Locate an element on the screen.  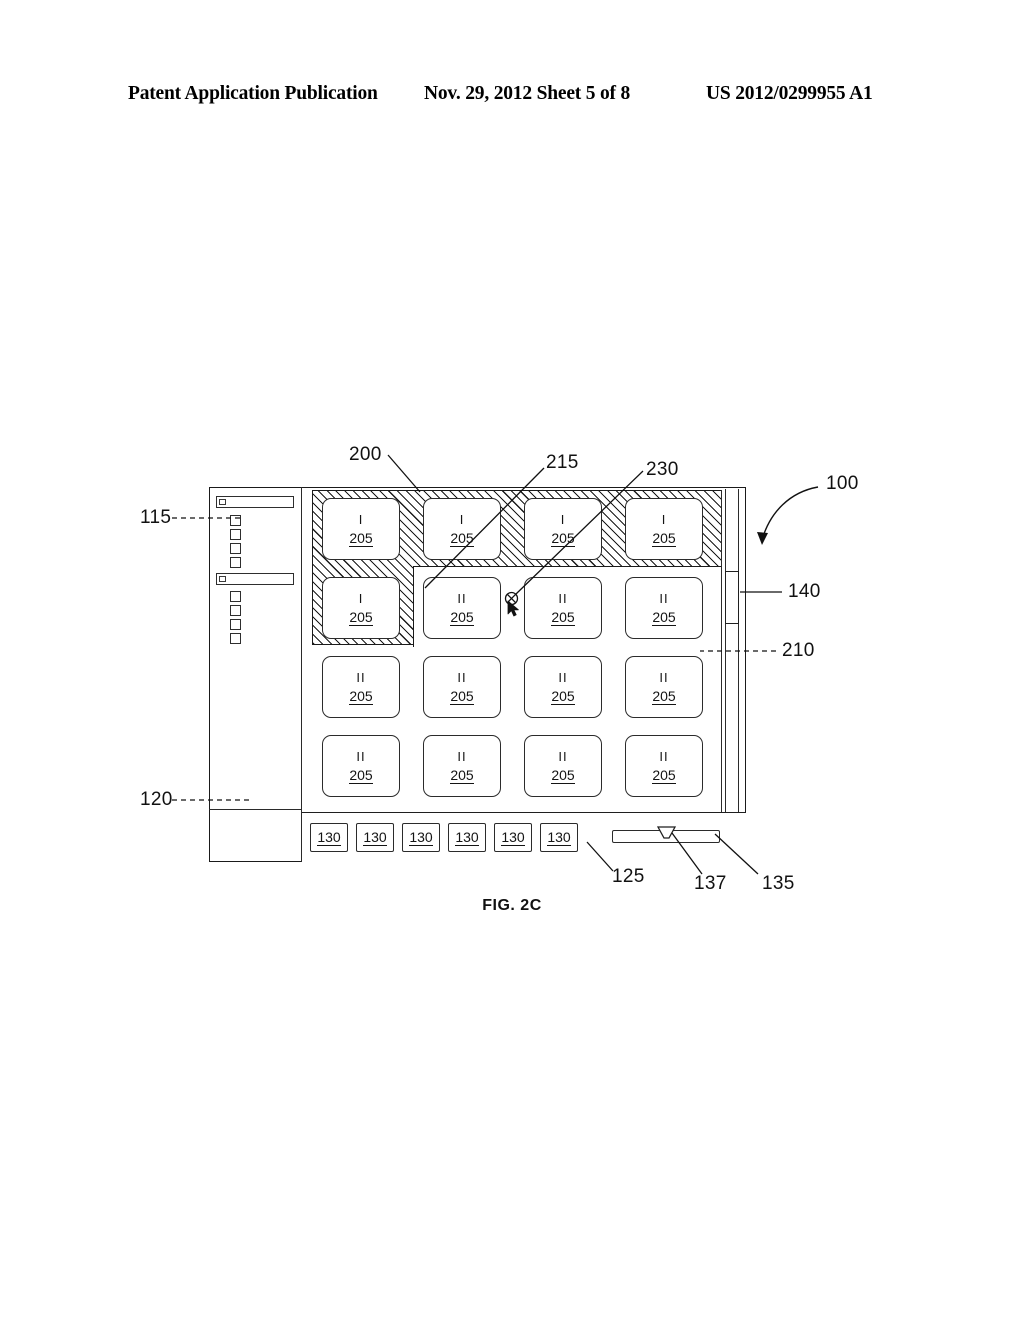
sidebar is located at coordinates (255, 674).